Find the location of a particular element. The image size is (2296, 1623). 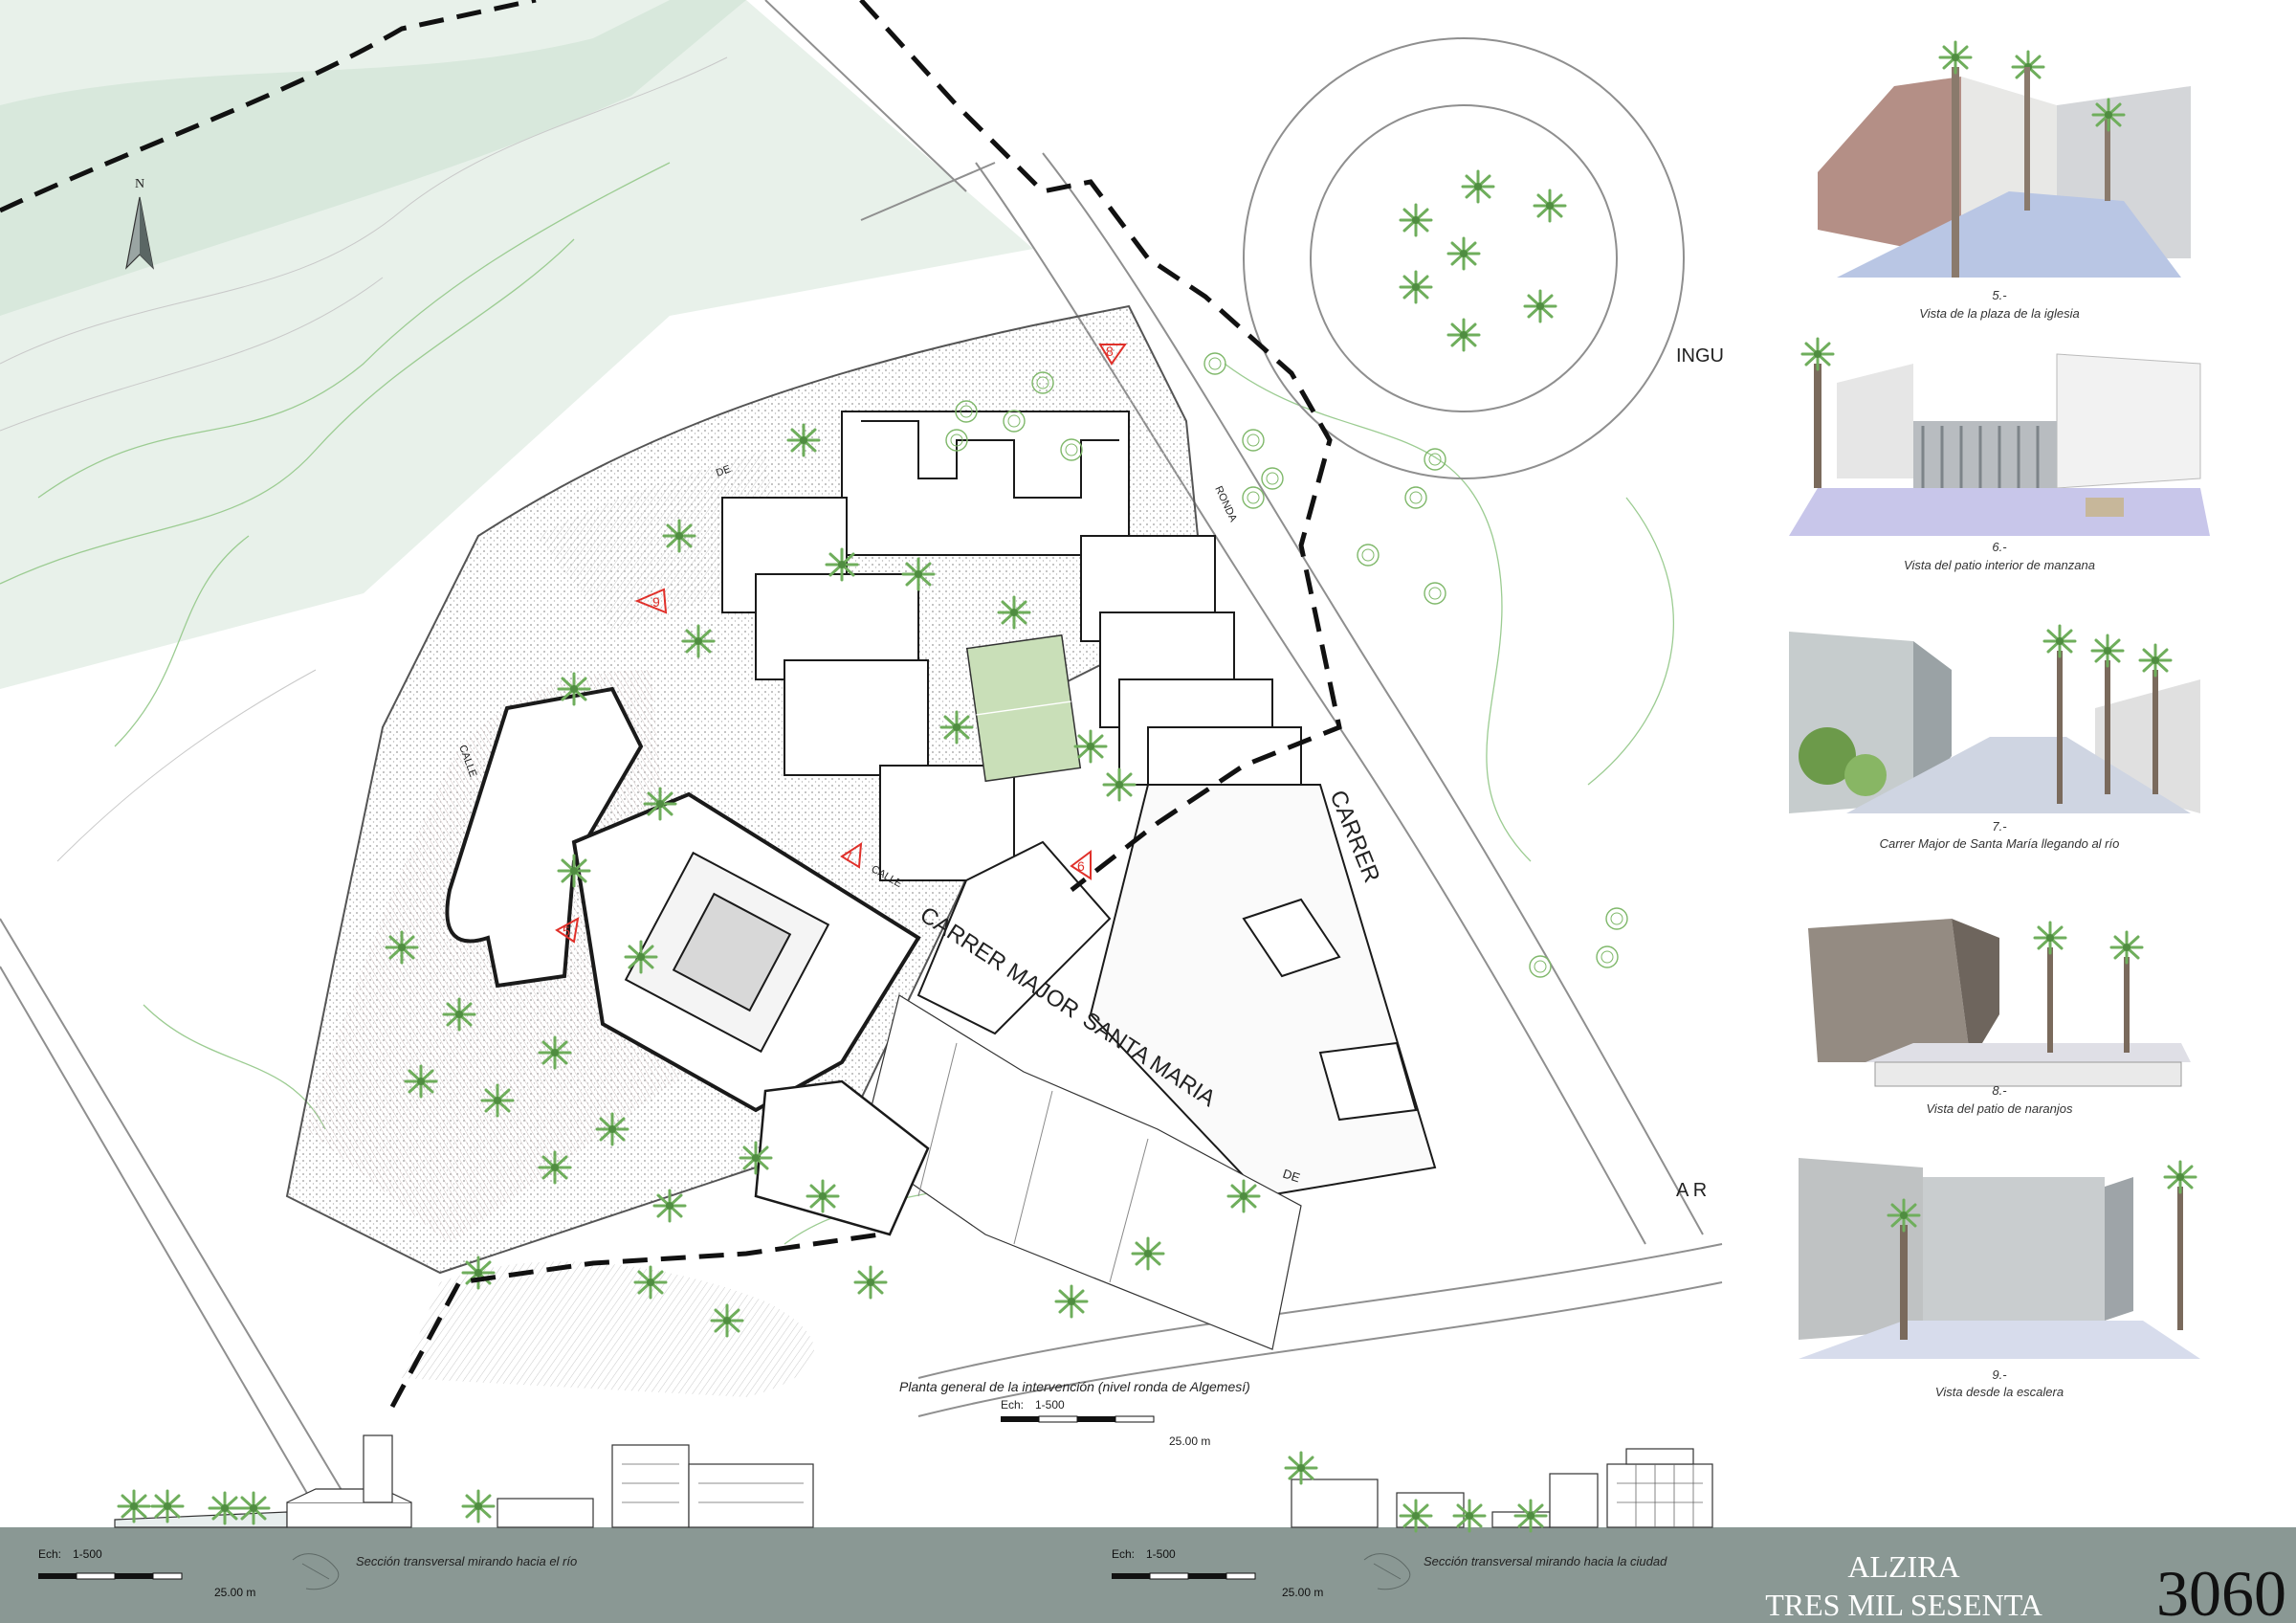

view-7-number: 7.- is located at coordinates (2000, 826).